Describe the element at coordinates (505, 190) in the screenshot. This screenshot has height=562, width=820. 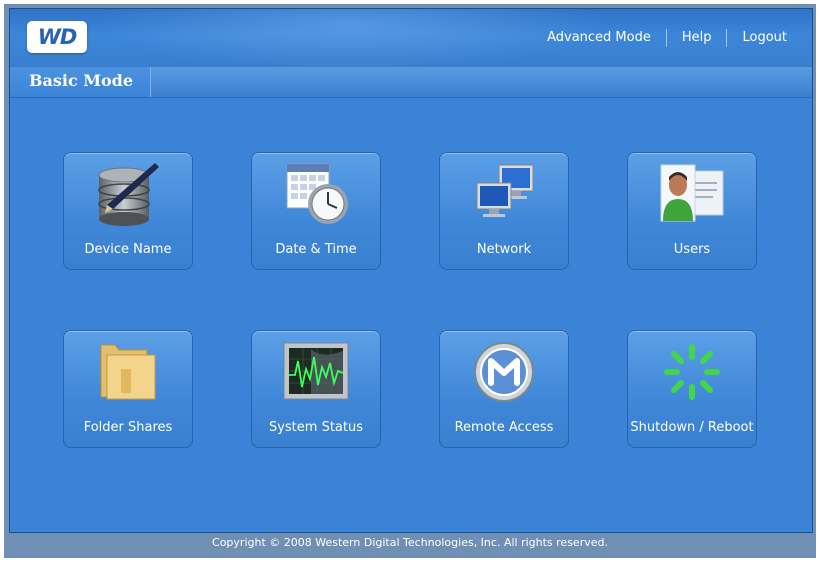
I see `network-monitors-icon` at that location.